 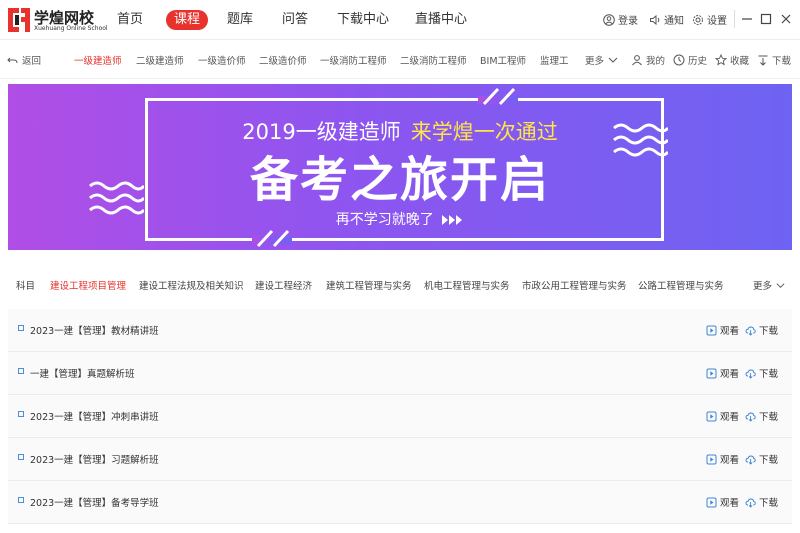 What do you see at coordinates (384, 220) in the screenshot?
I see `banner-tagline-text: 再不学习就晚了` at bounding box center [384, 220].